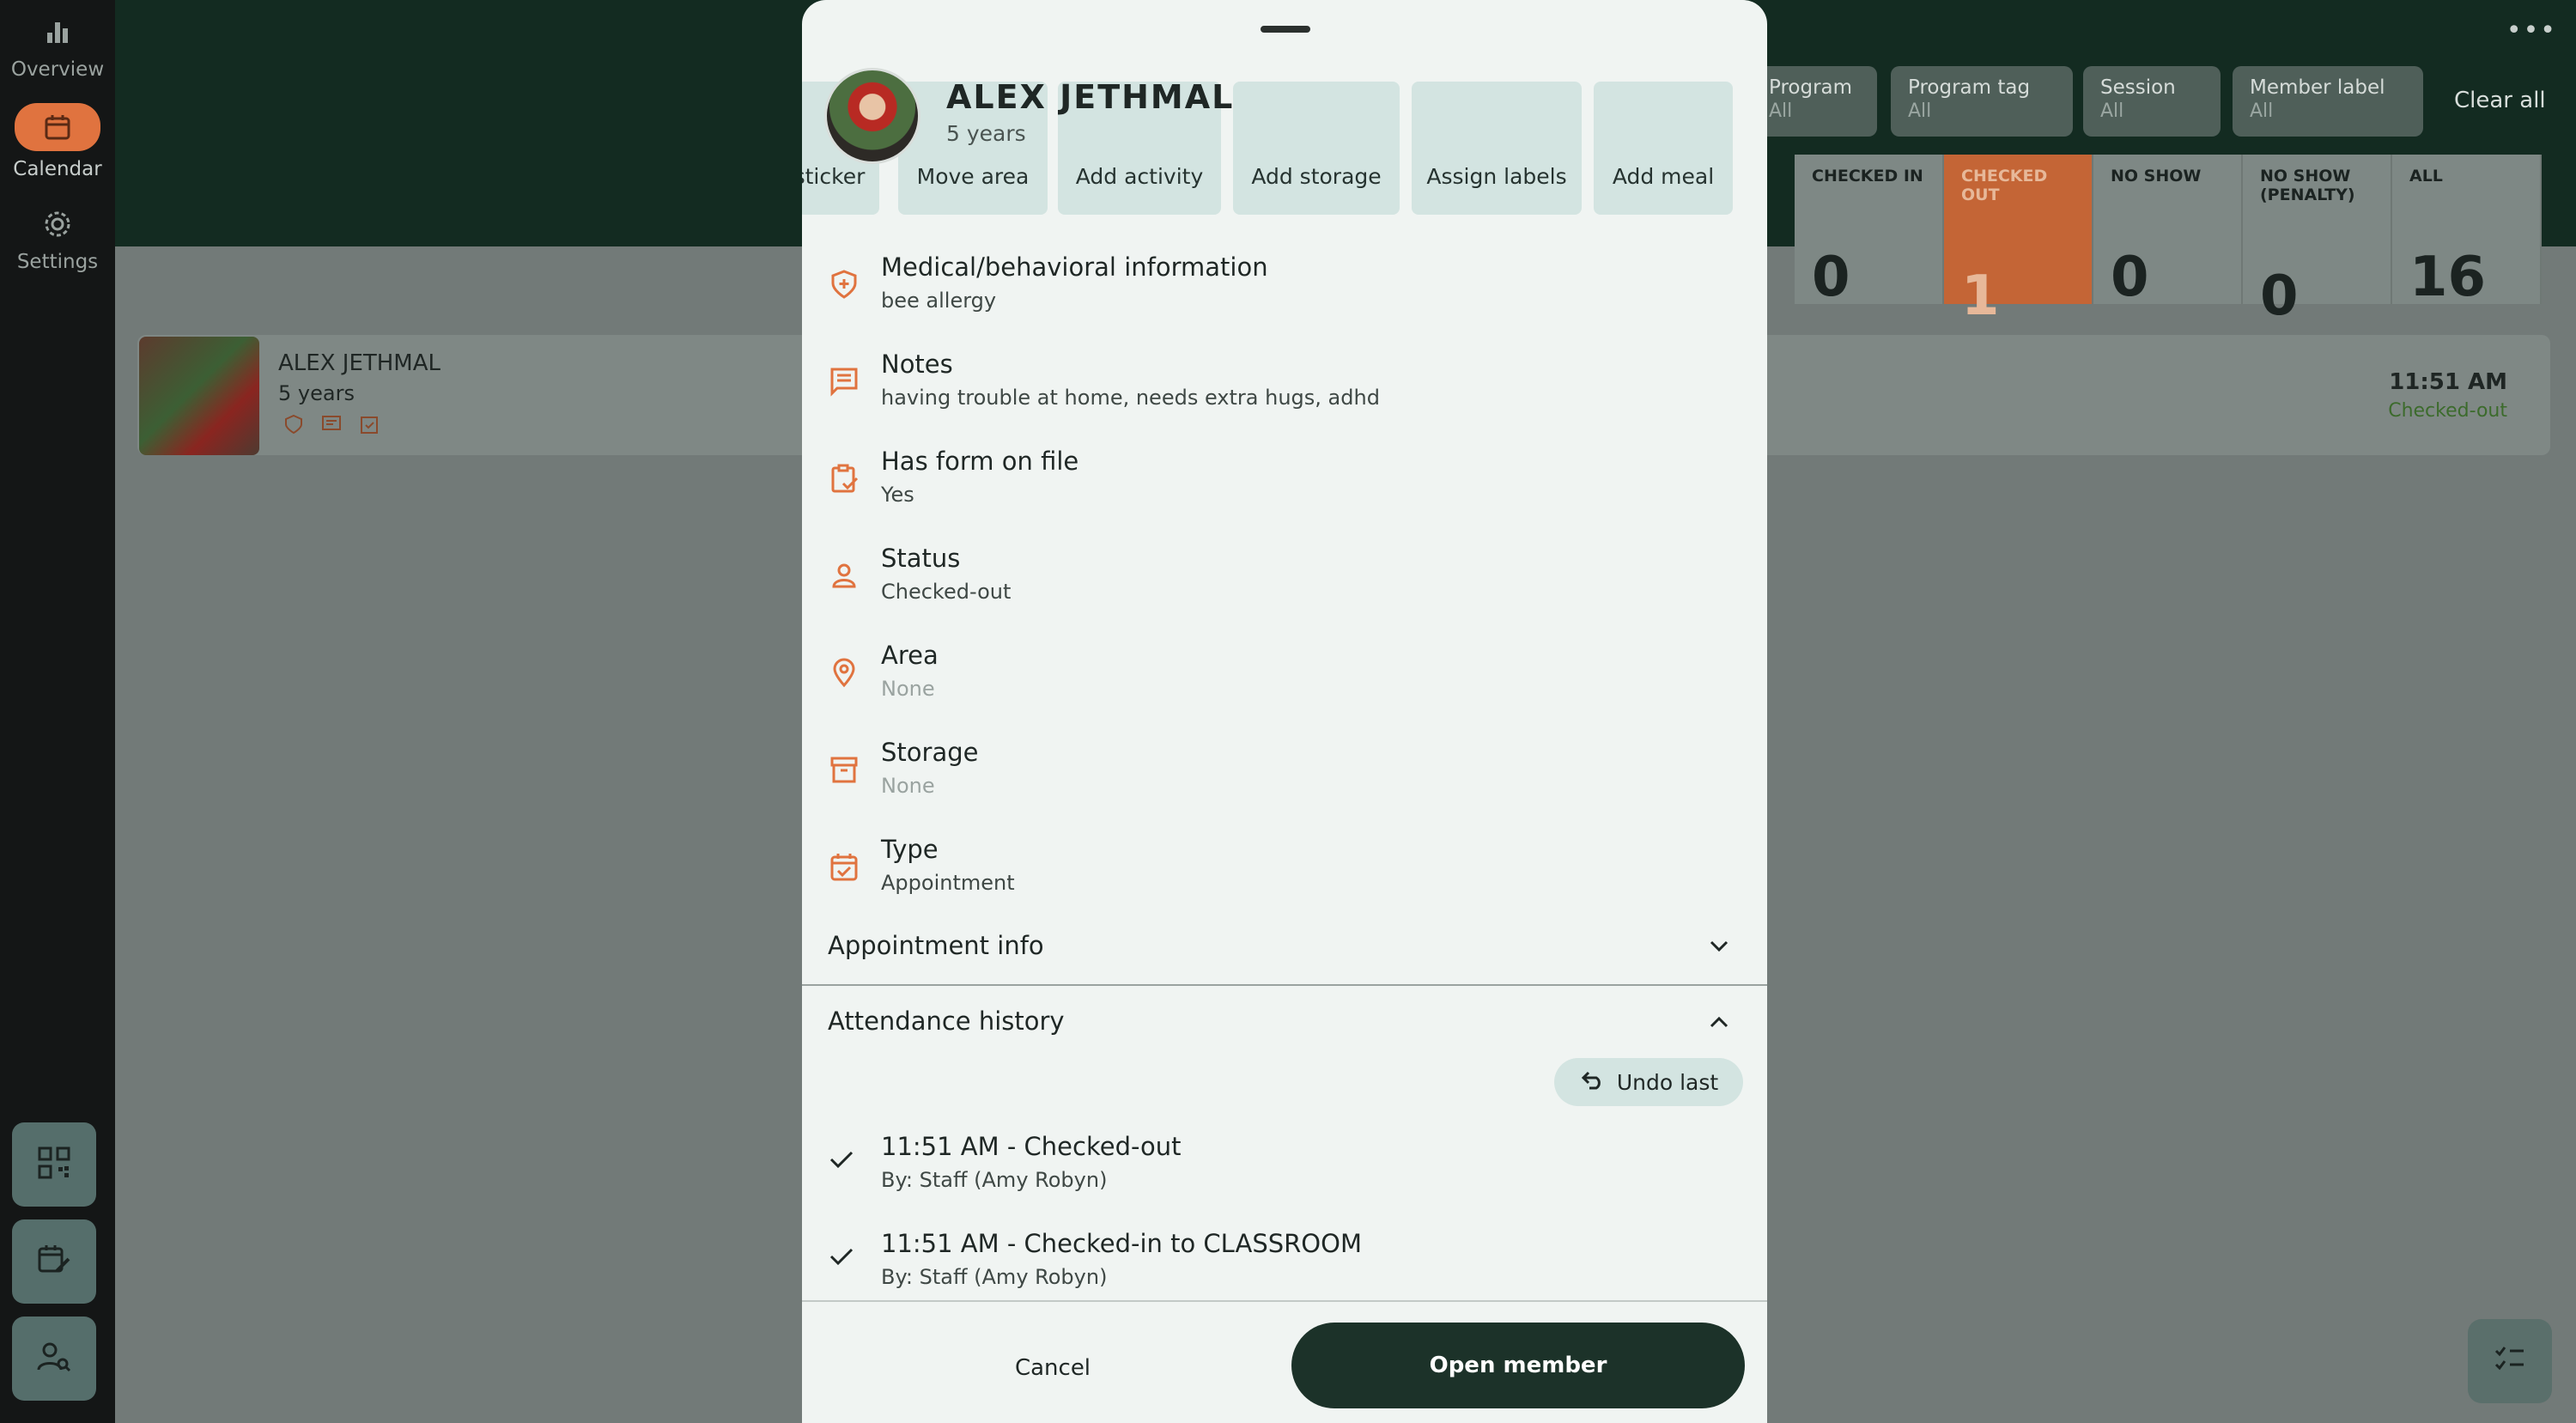 This screenshot has height=1423, width=2576. What do you see at coordinates (2448, 277) in the screenshot?
I see `stat-count: 16` at bounding box center [2448, 277].